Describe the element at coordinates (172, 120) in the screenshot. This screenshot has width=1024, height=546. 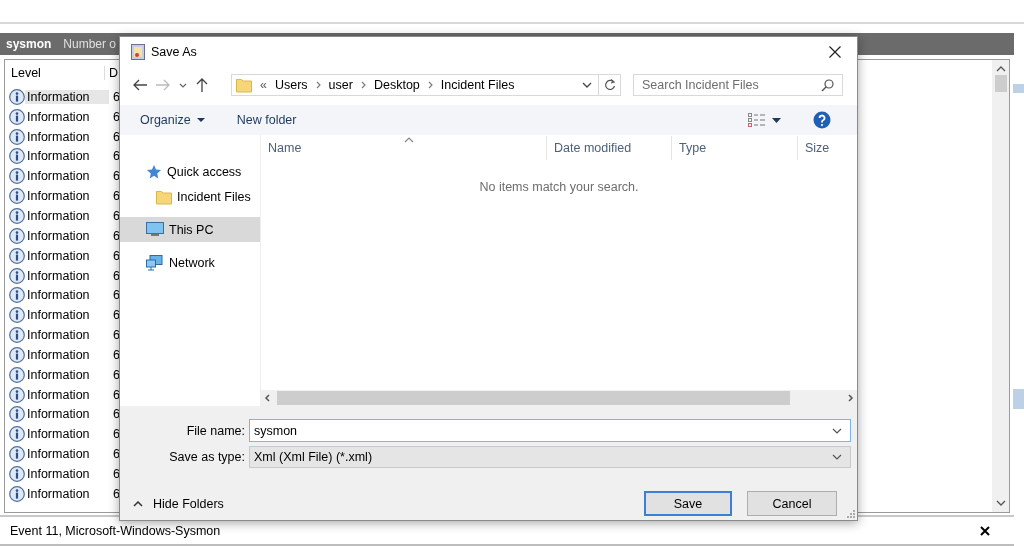
I see `menu-button: Organize` at that location.